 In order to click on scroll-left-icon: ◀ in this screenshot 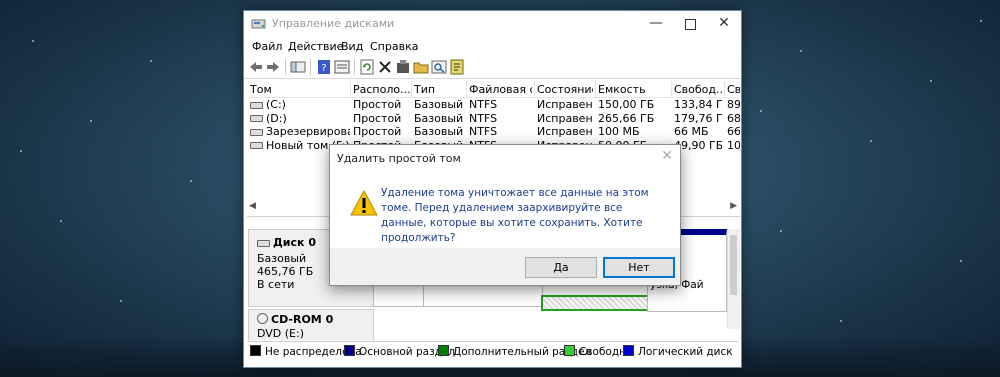, I will do `click(252, 206)`.